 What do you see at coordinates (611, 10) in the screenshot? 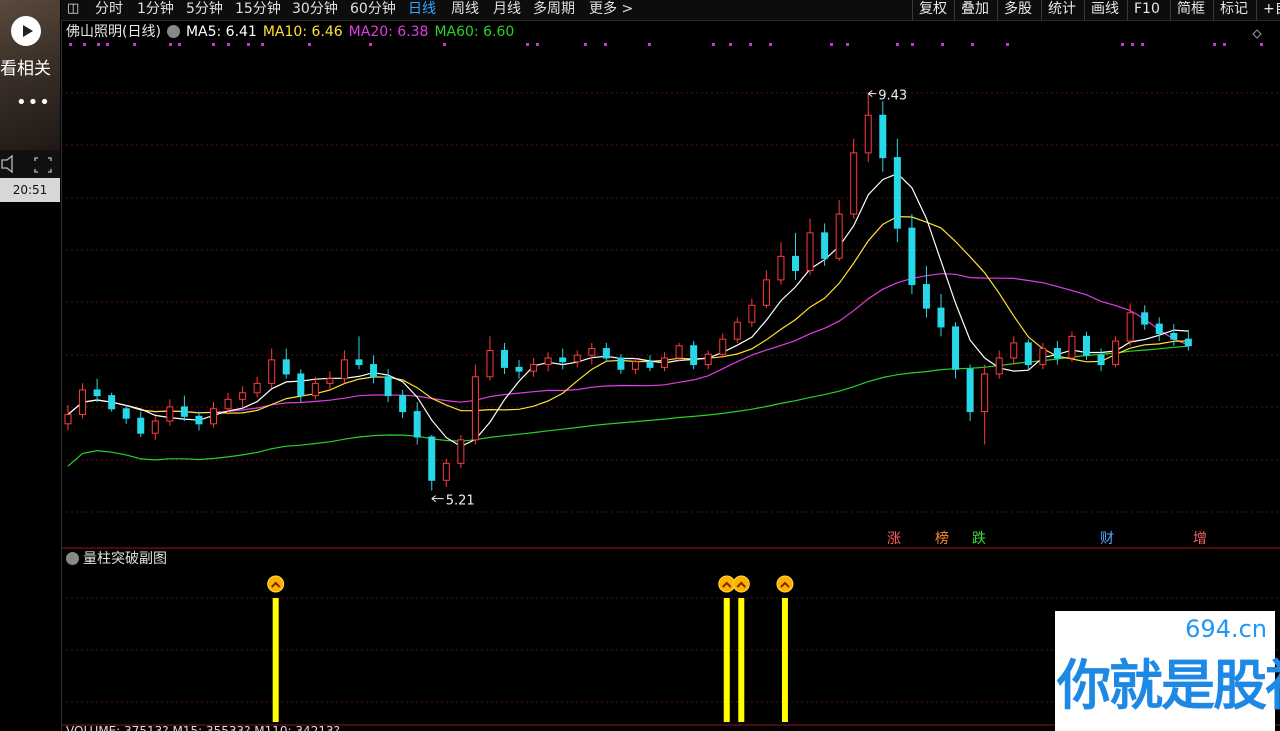
I see `tab-more: 更多 >` at bounding box center [611, 10].